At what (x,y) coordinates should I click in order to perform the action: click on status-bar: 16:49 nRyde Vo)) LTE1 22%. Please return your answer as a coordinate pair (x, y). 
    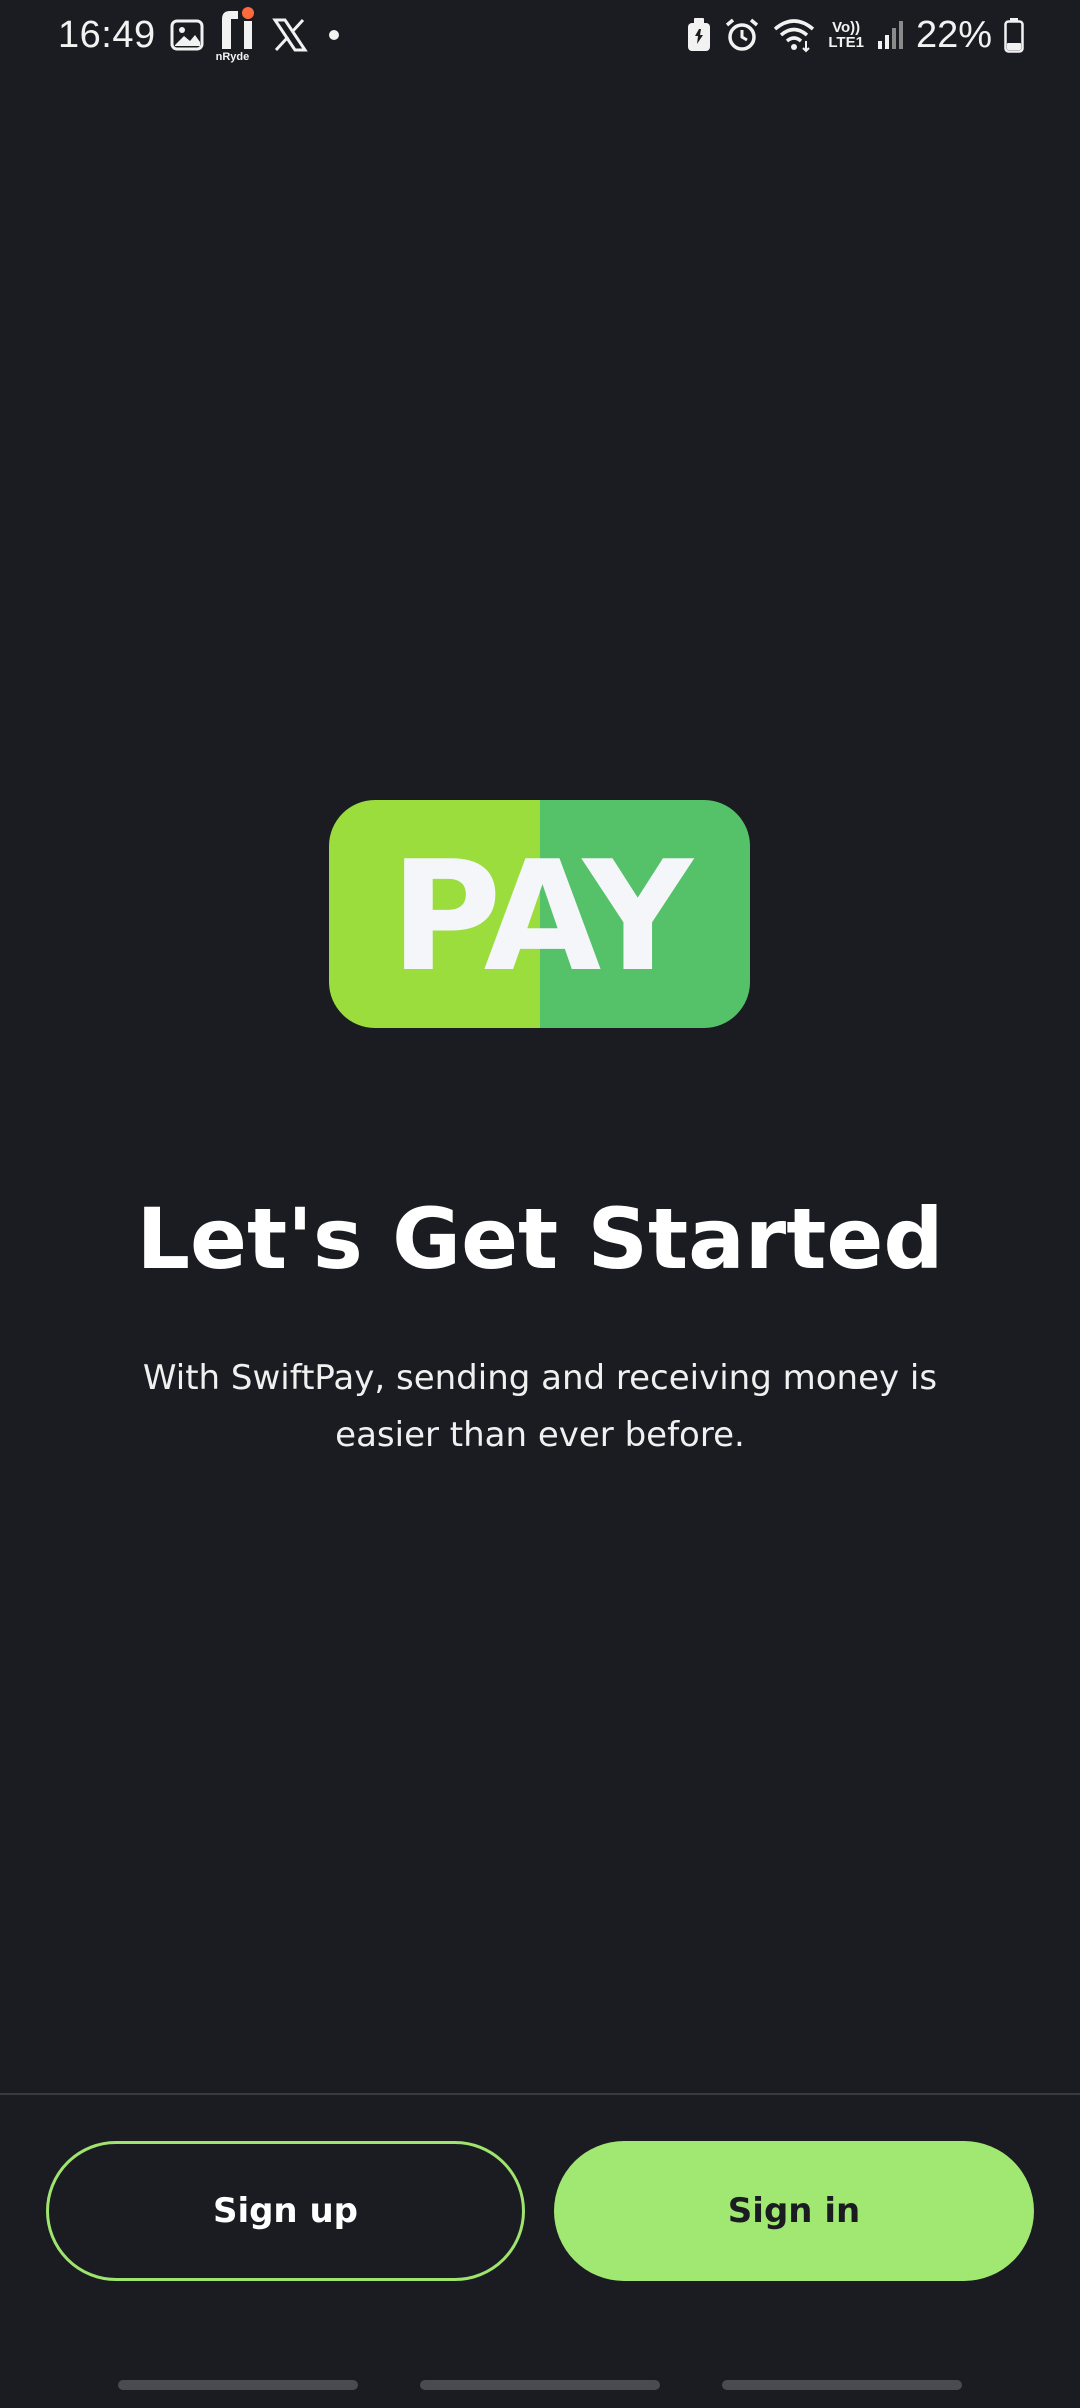
    Looking at the image, I should click on (540, 35).